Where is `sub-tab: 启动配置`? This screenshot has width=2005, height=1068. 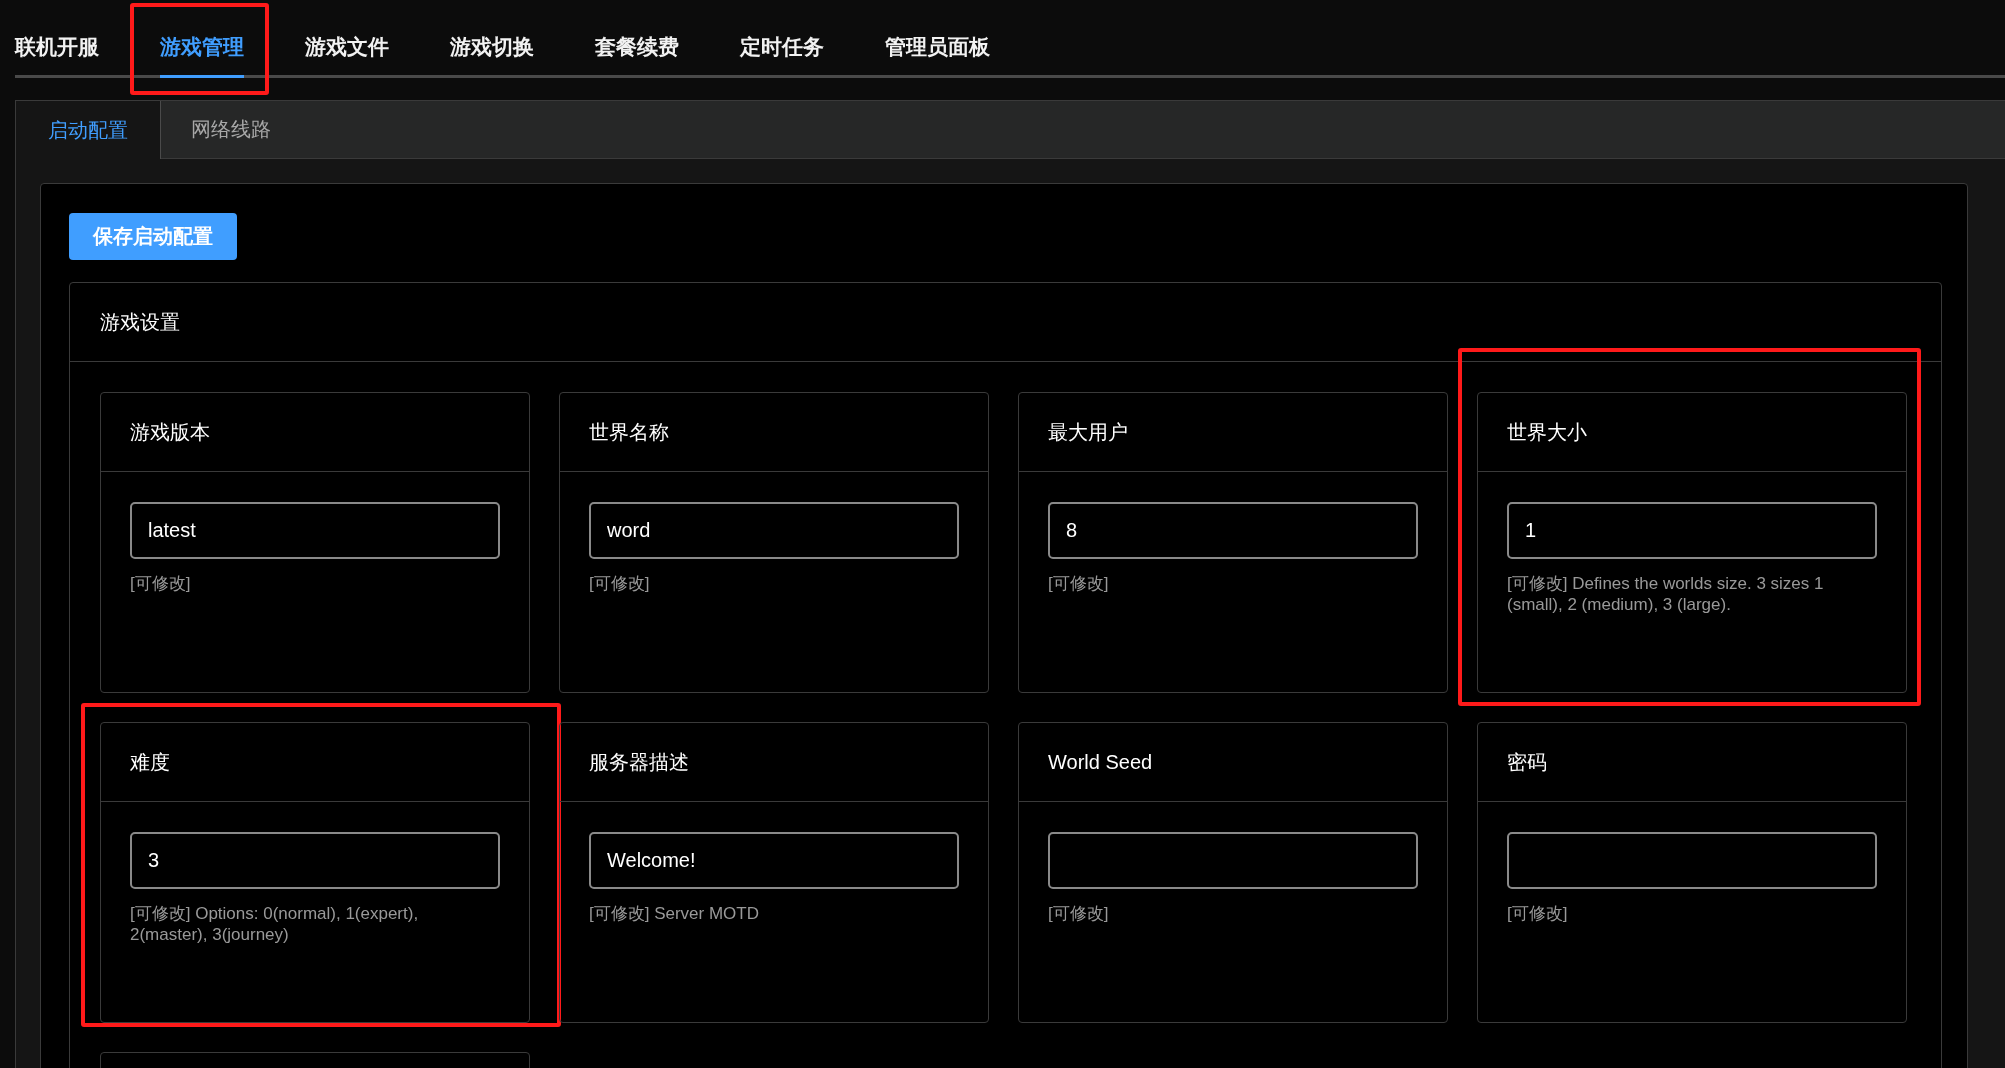
sub-tab: 启动配置 is located at coordinates (88, 130).